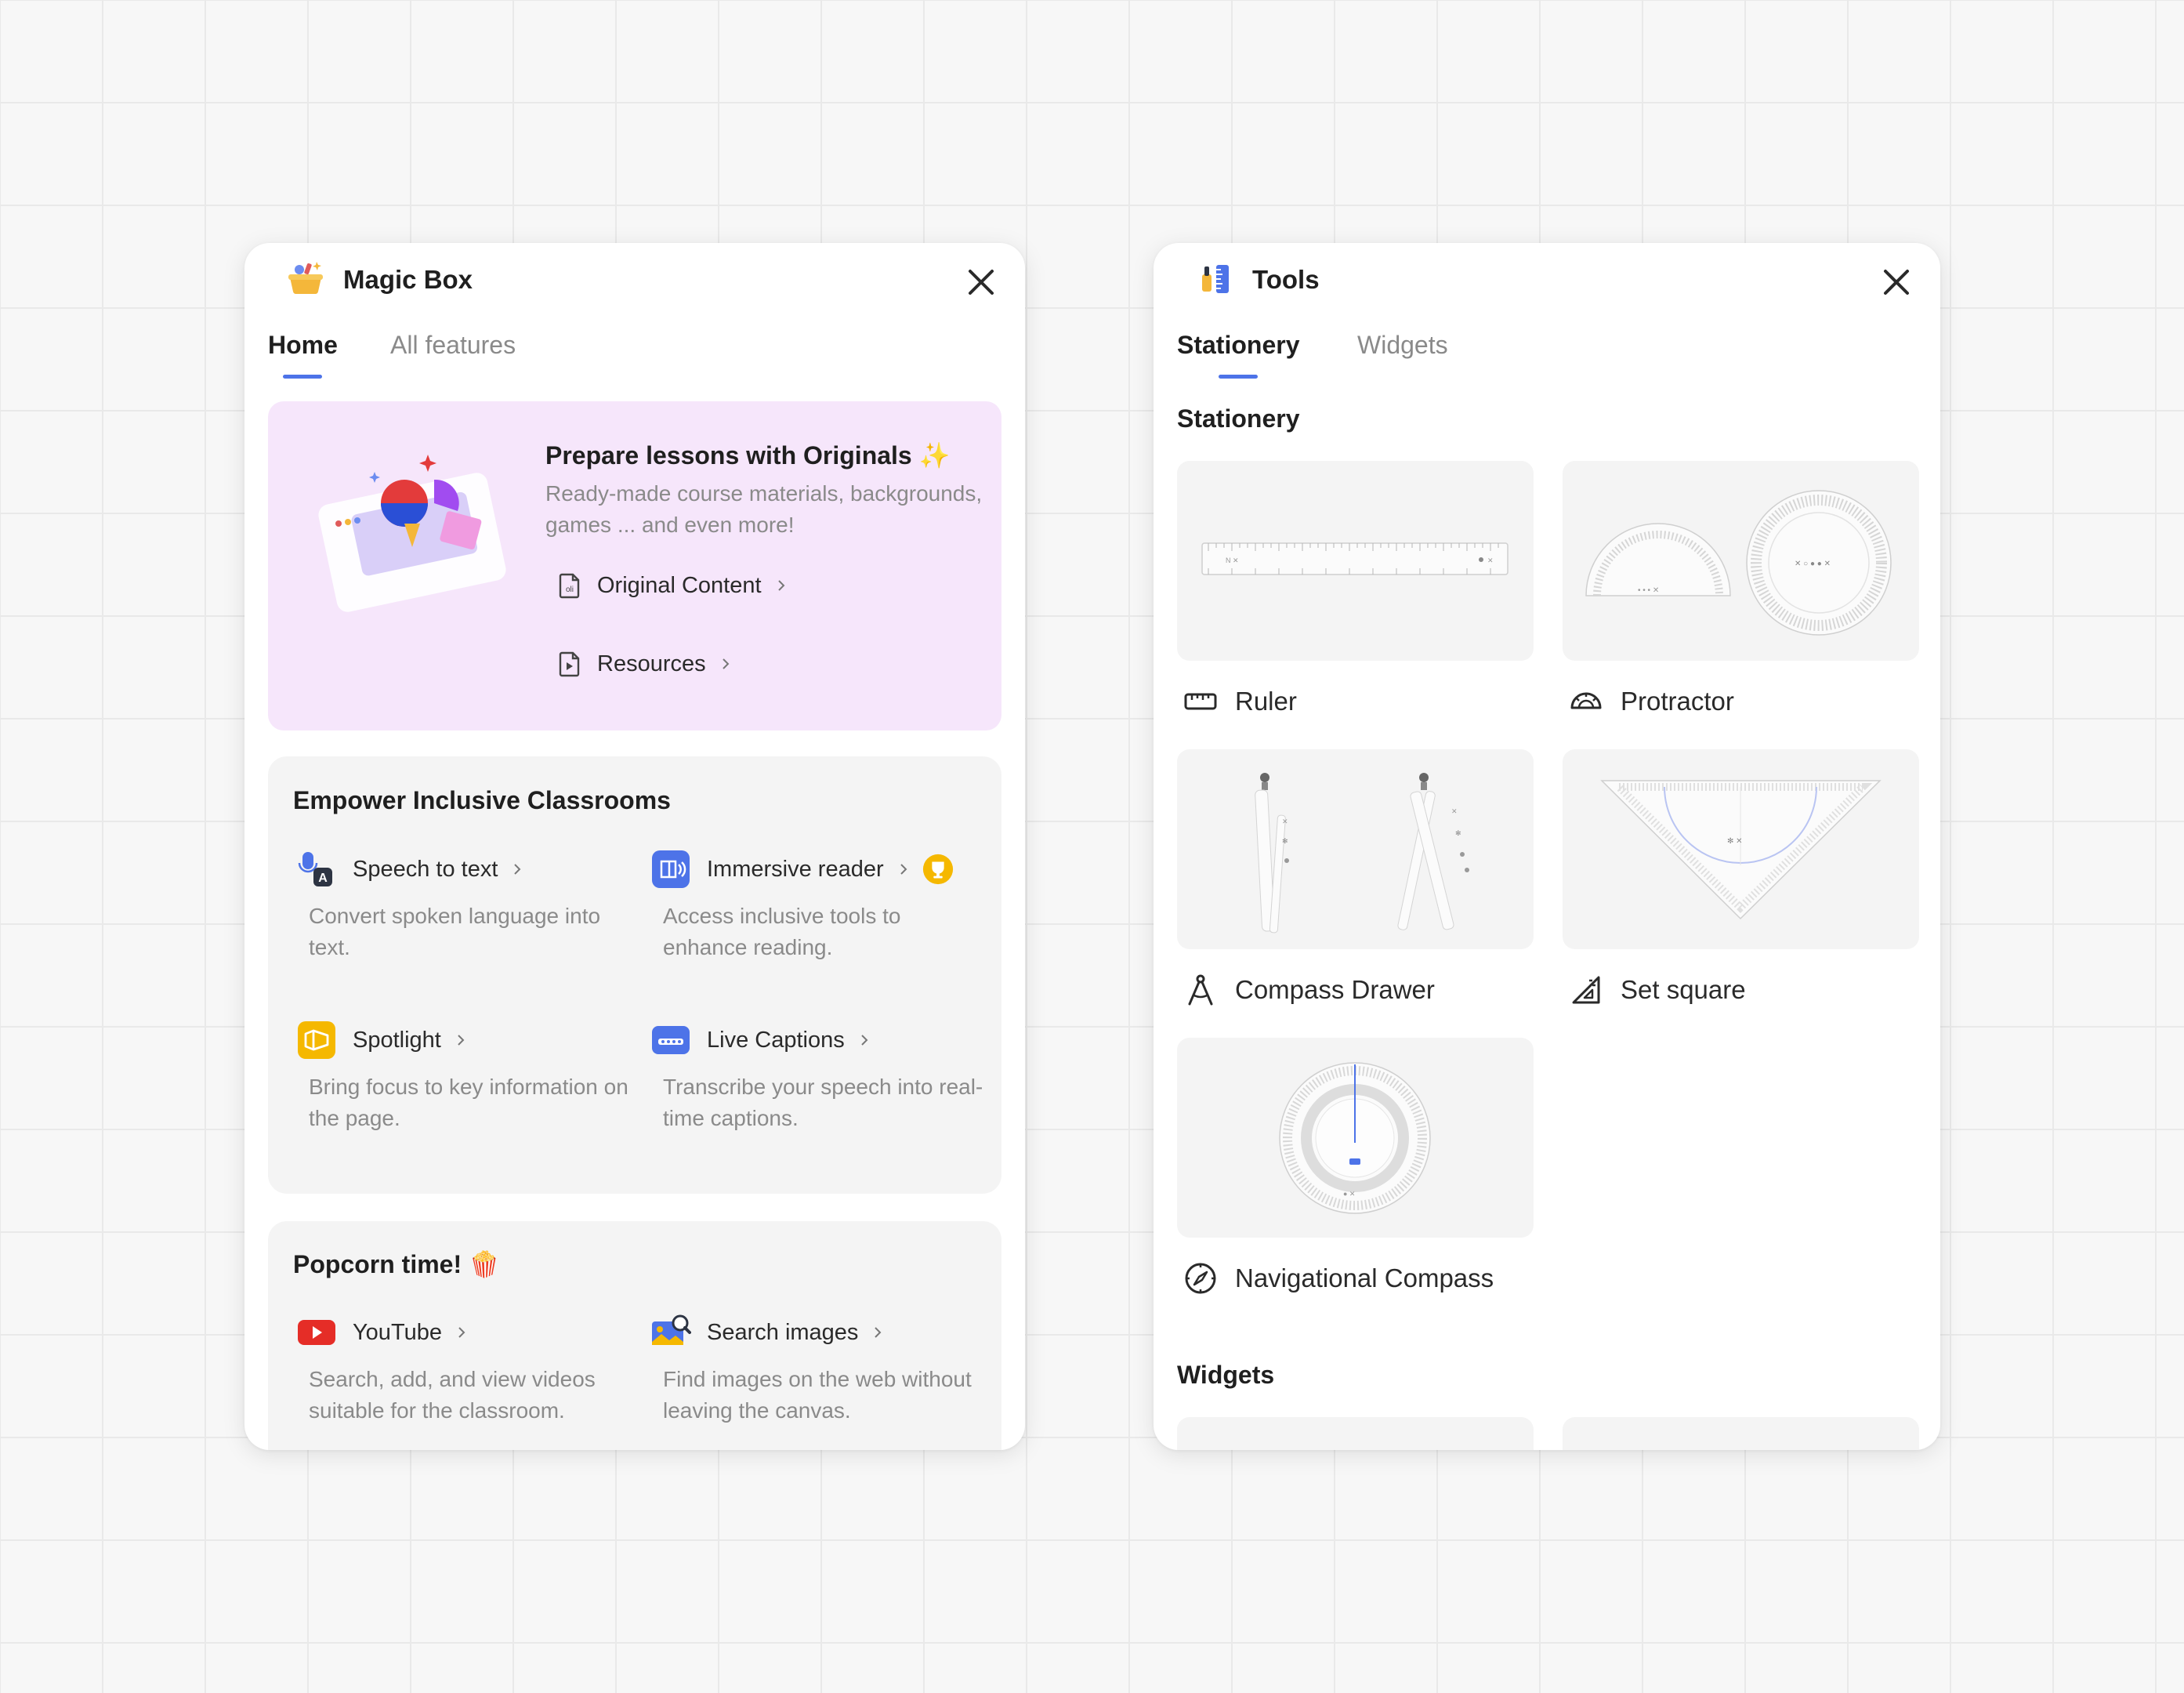 Image resolution: width=2184 pixels, height=1693 pixels. Describe the element at coordinates (1741, 701) in the screenshot. I see `tool-label: Protractor` at that location.